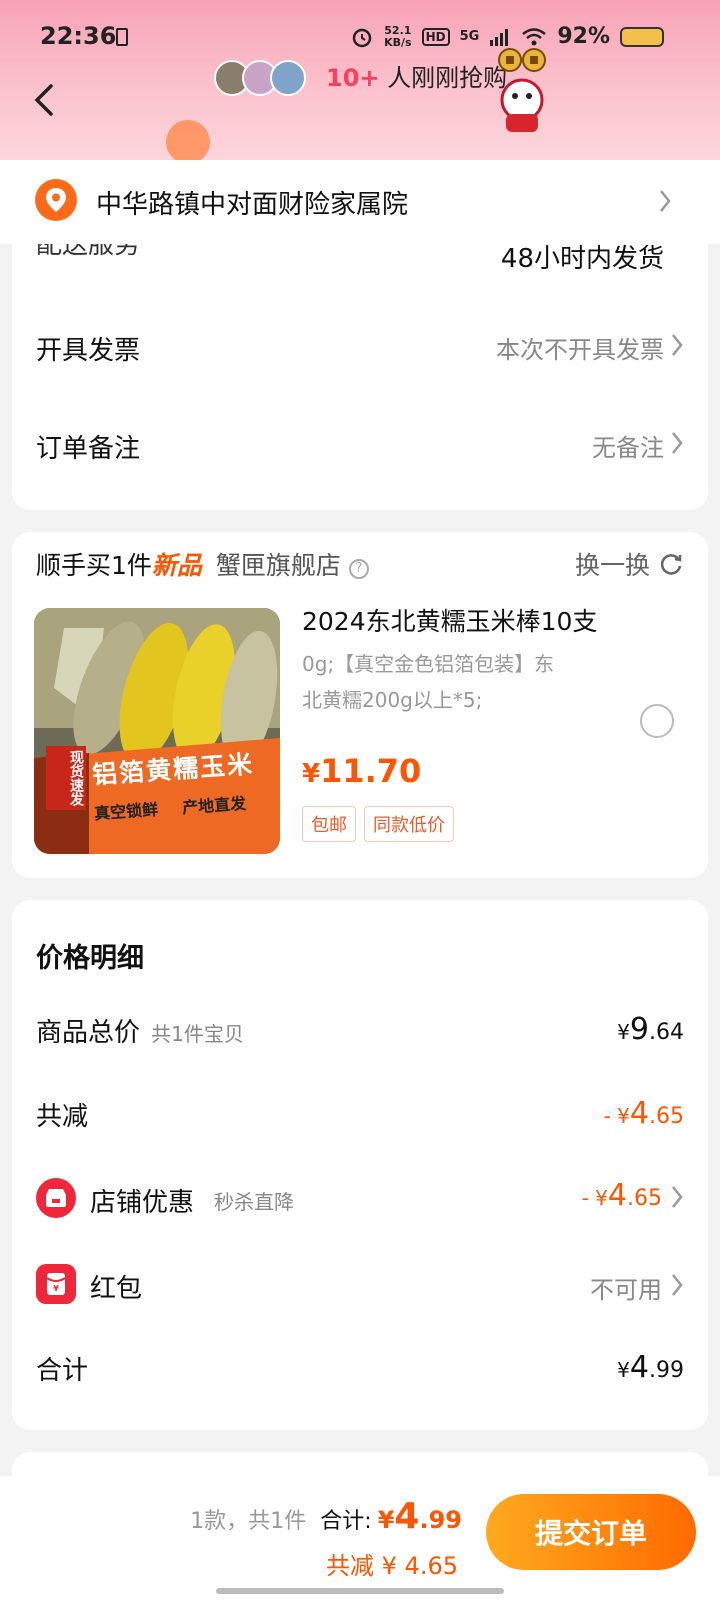 The width and height of the screenshot is (720, 1600). What do you see at coordinates (671, 564) in the screenshot?
I see `refresh-icon` at bounding box center [671, 564].